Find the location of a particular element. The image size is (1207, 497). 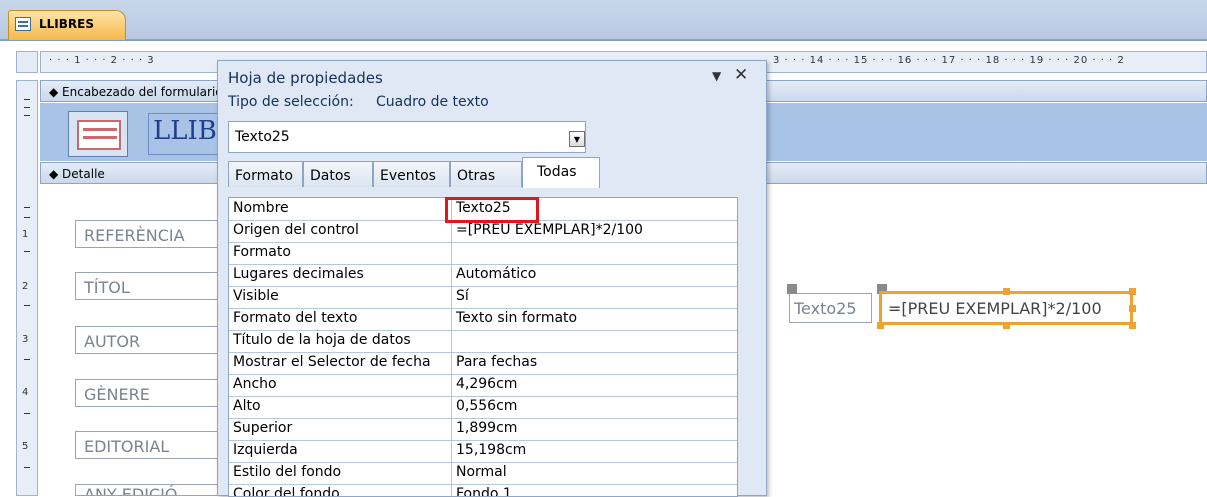

property-row: Alto 0,556cm is located at coordinates (483, 407).